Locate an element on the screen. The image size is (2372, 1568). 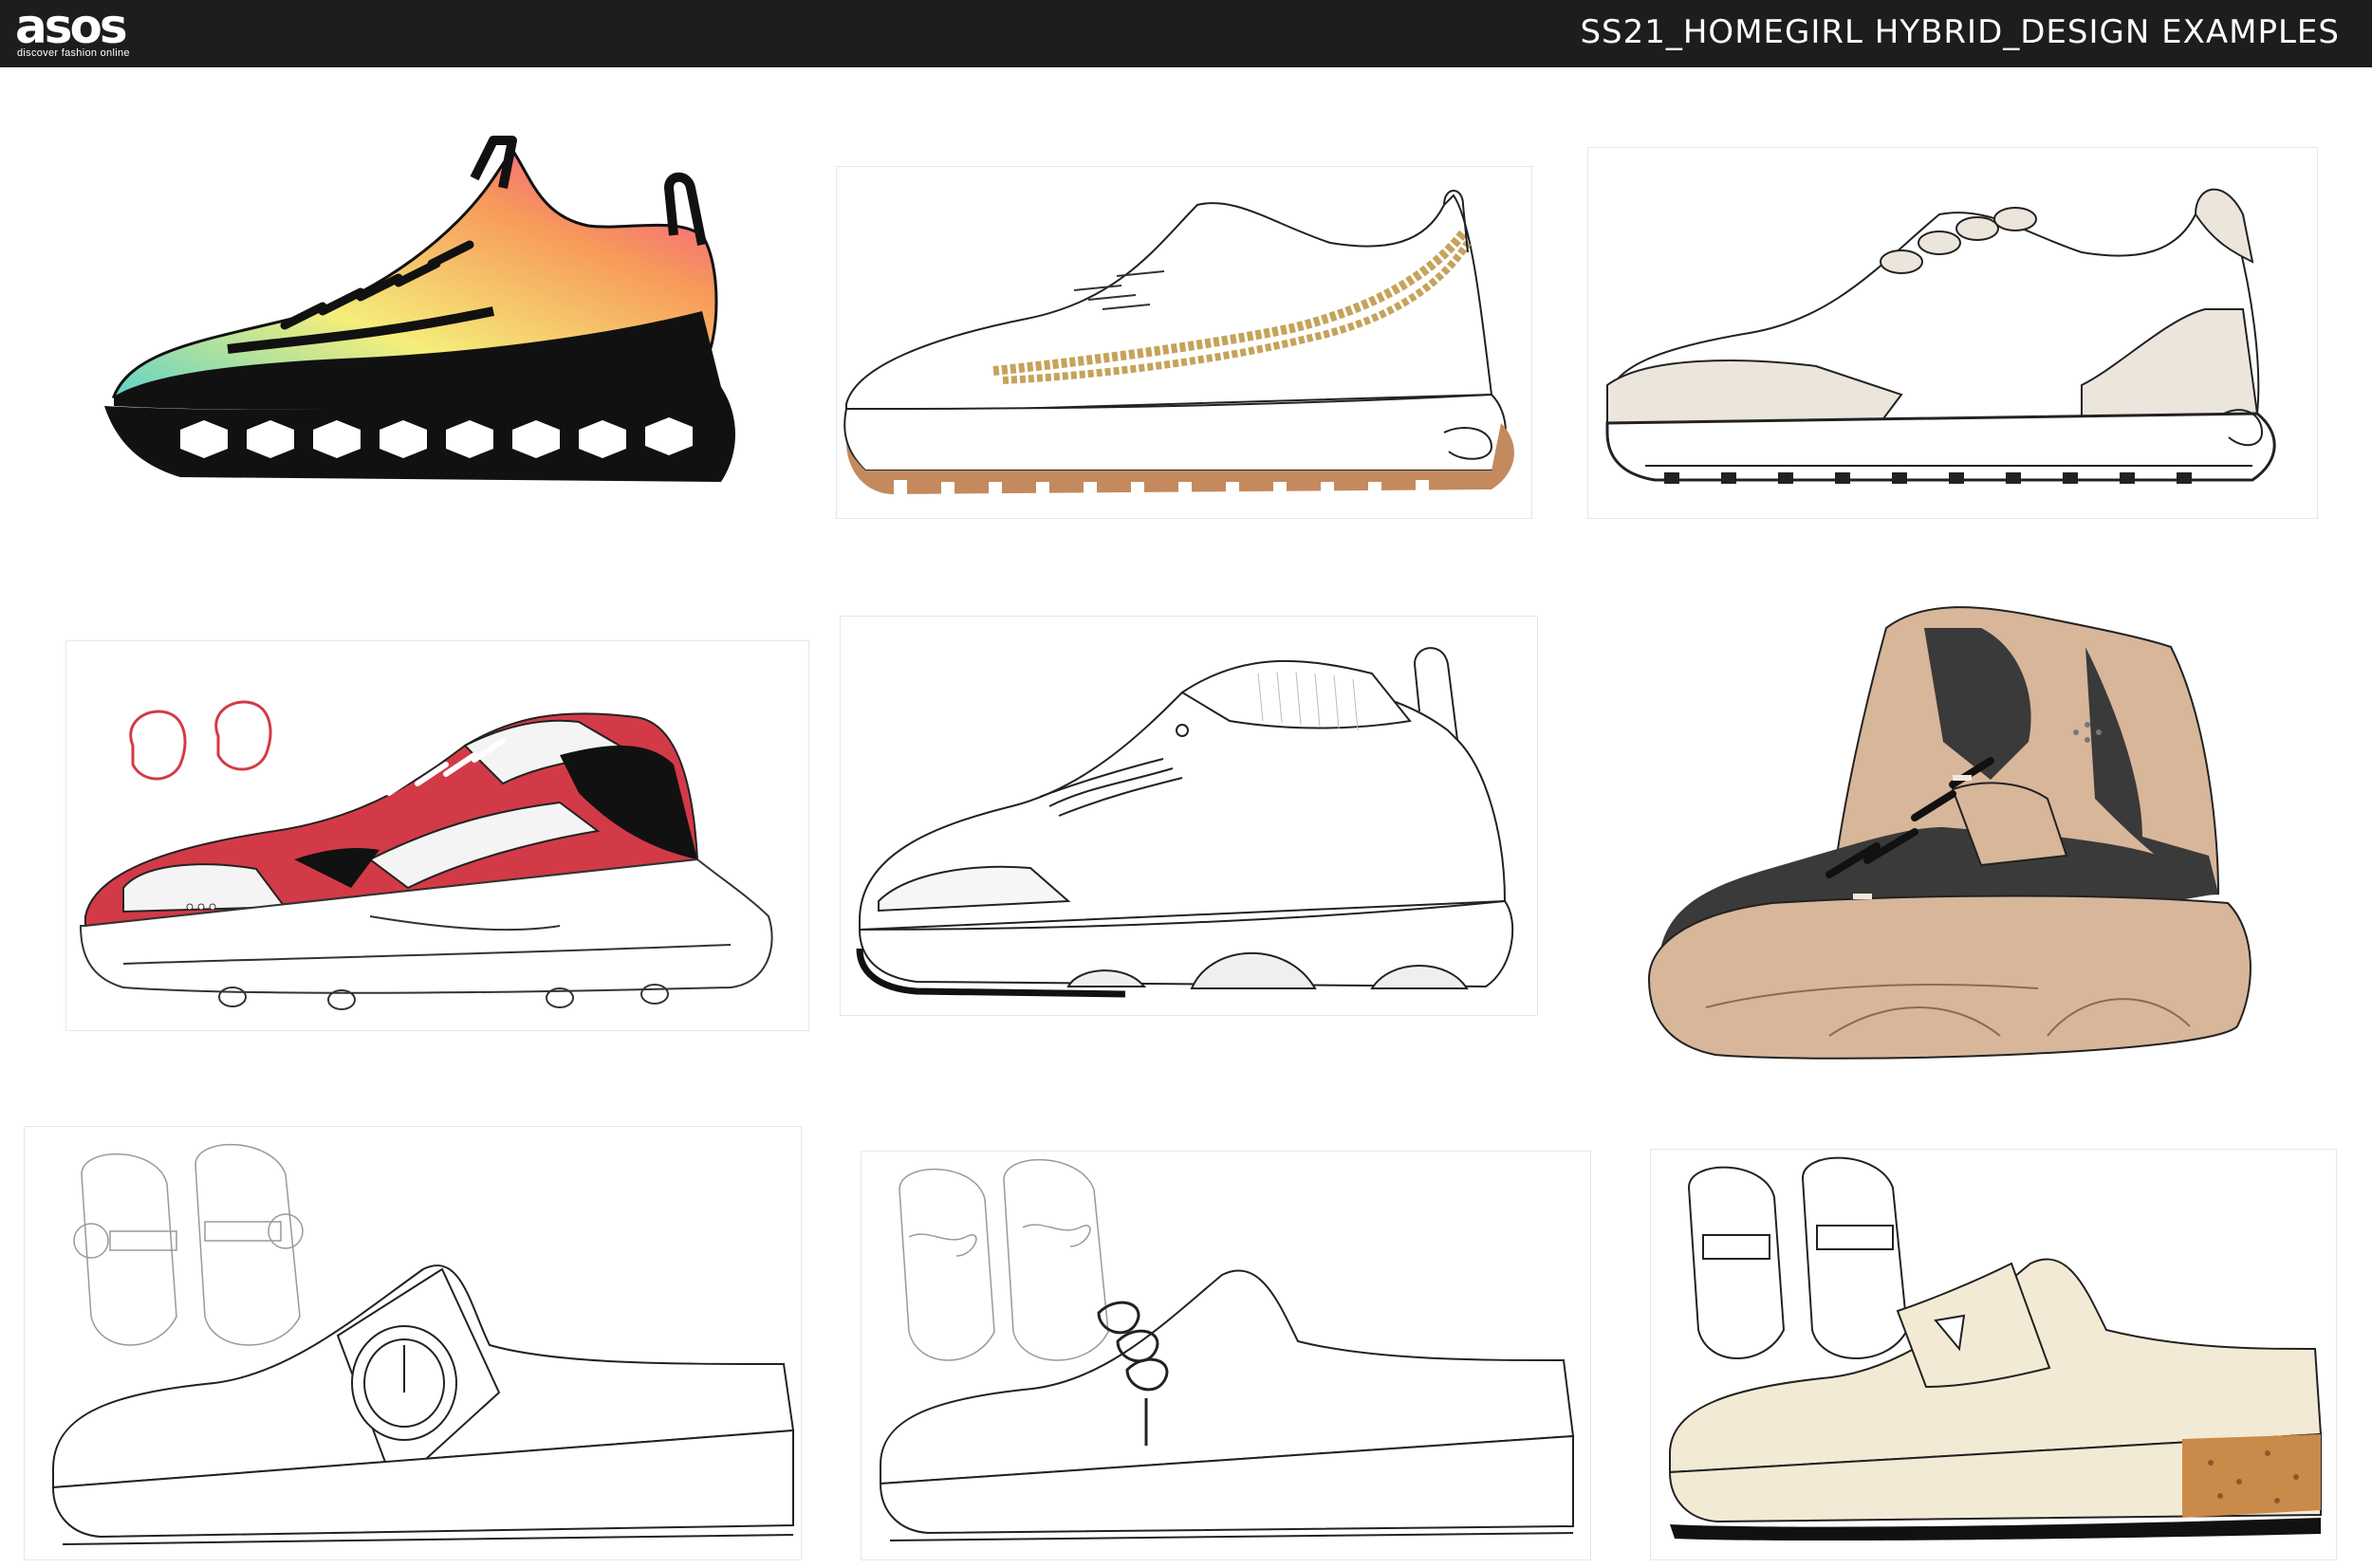
page-title: SS21_HOMEGIRL HYBRID_DESIGN EXAMPLES is located at coordinates (1960, 32).